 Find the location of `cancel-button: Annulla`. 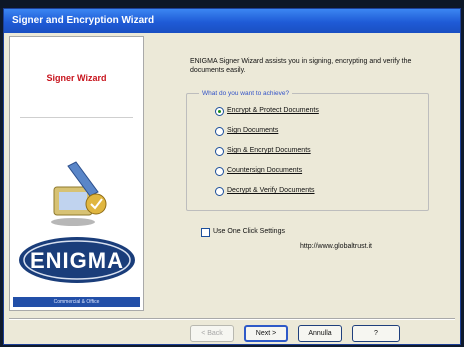

cancel-button: Annulla is located at coordinates (320, 333).